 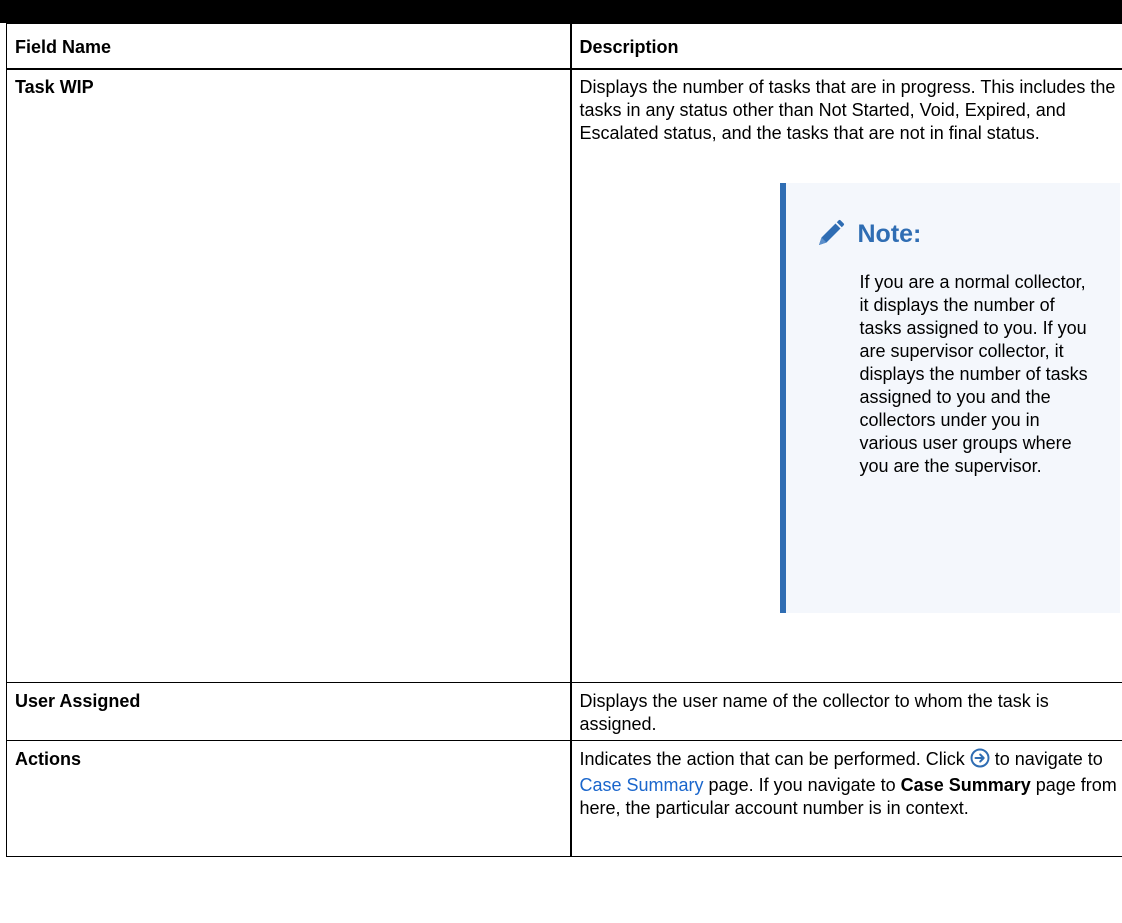 I want to click on header-field-name: Field Name, so click(x=289, y=46).